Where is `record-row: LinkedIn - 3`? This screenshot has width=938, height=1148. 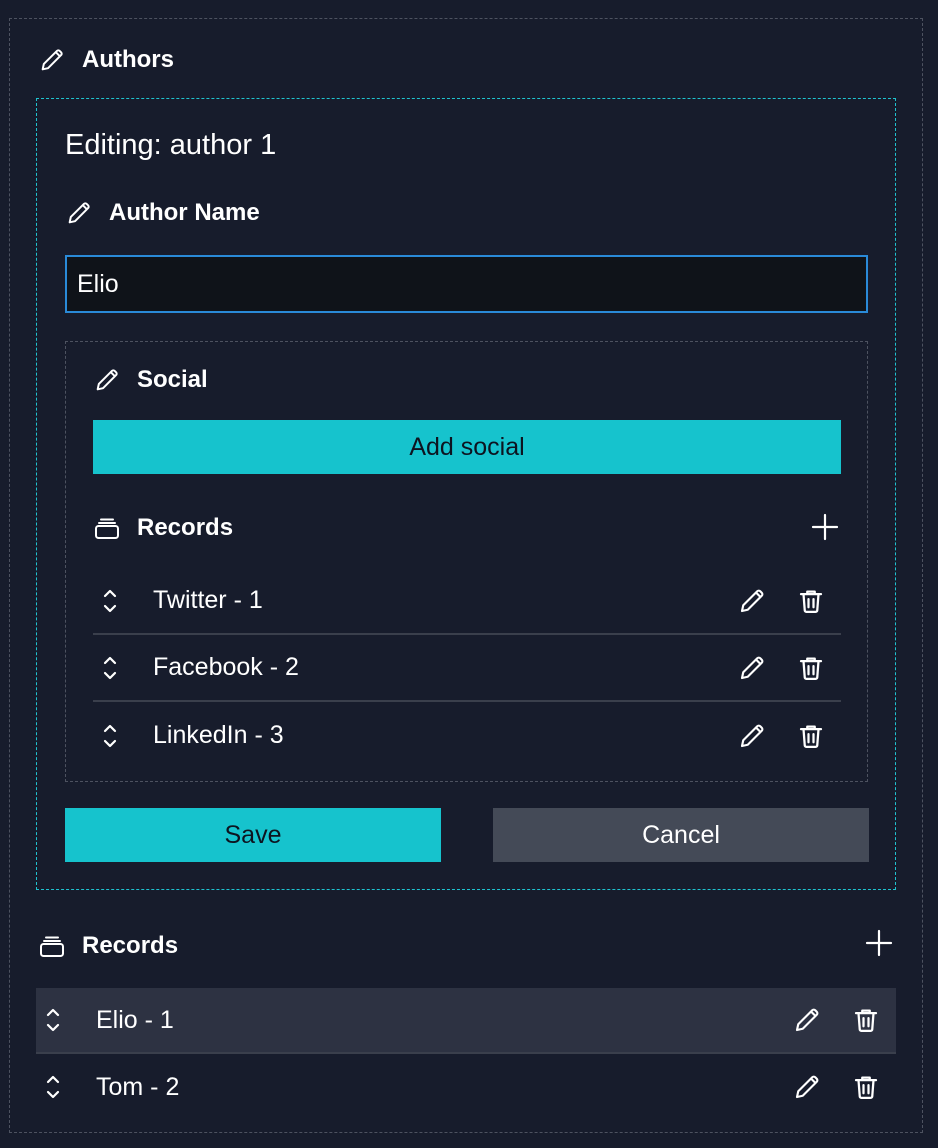 record-row: LinkedIn - 3 is located at coordinates (467, 735).